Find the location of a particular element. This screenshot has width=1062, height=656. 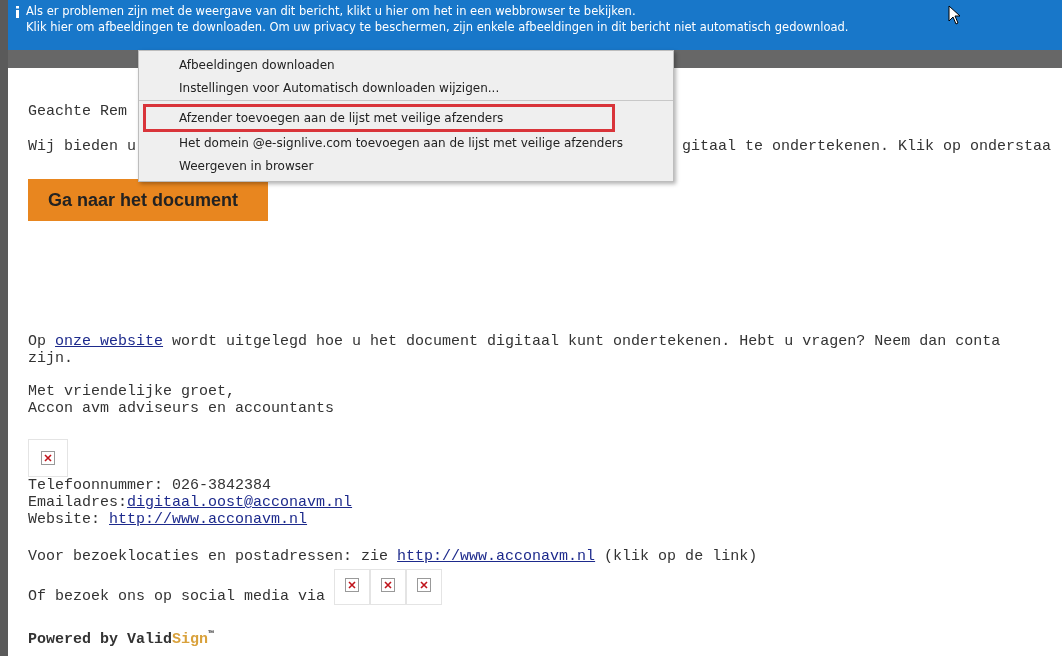

menu-item: Afbeeldingen downloaden is located at coordinates (406, 65).